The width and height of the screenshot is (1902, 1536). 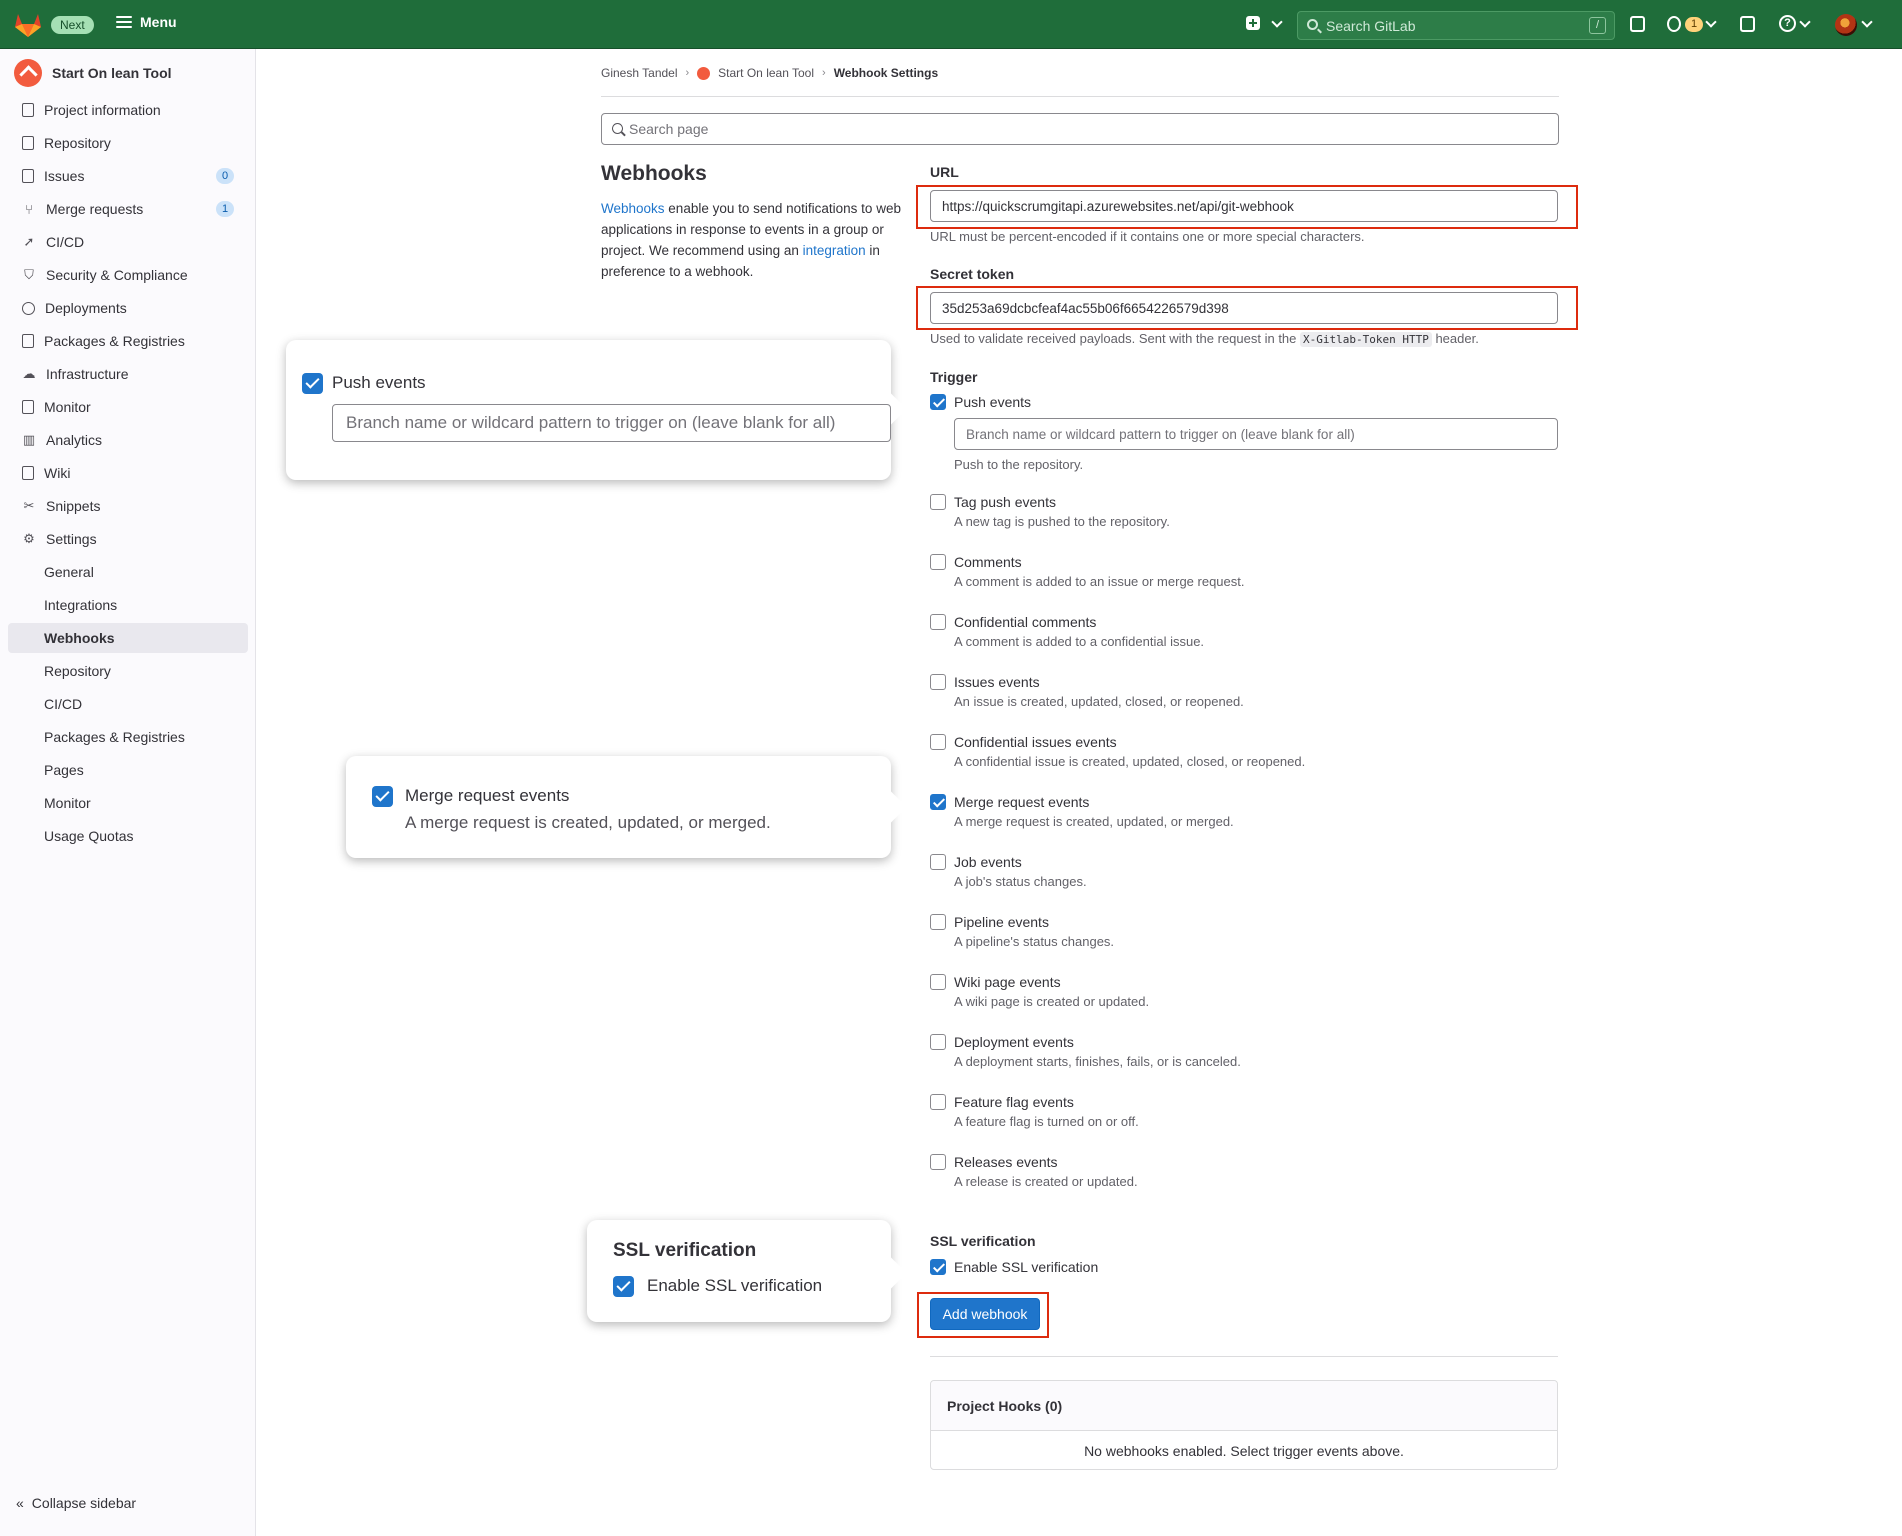 I want to click on comments-checkbox, so click(x=938, y=562).